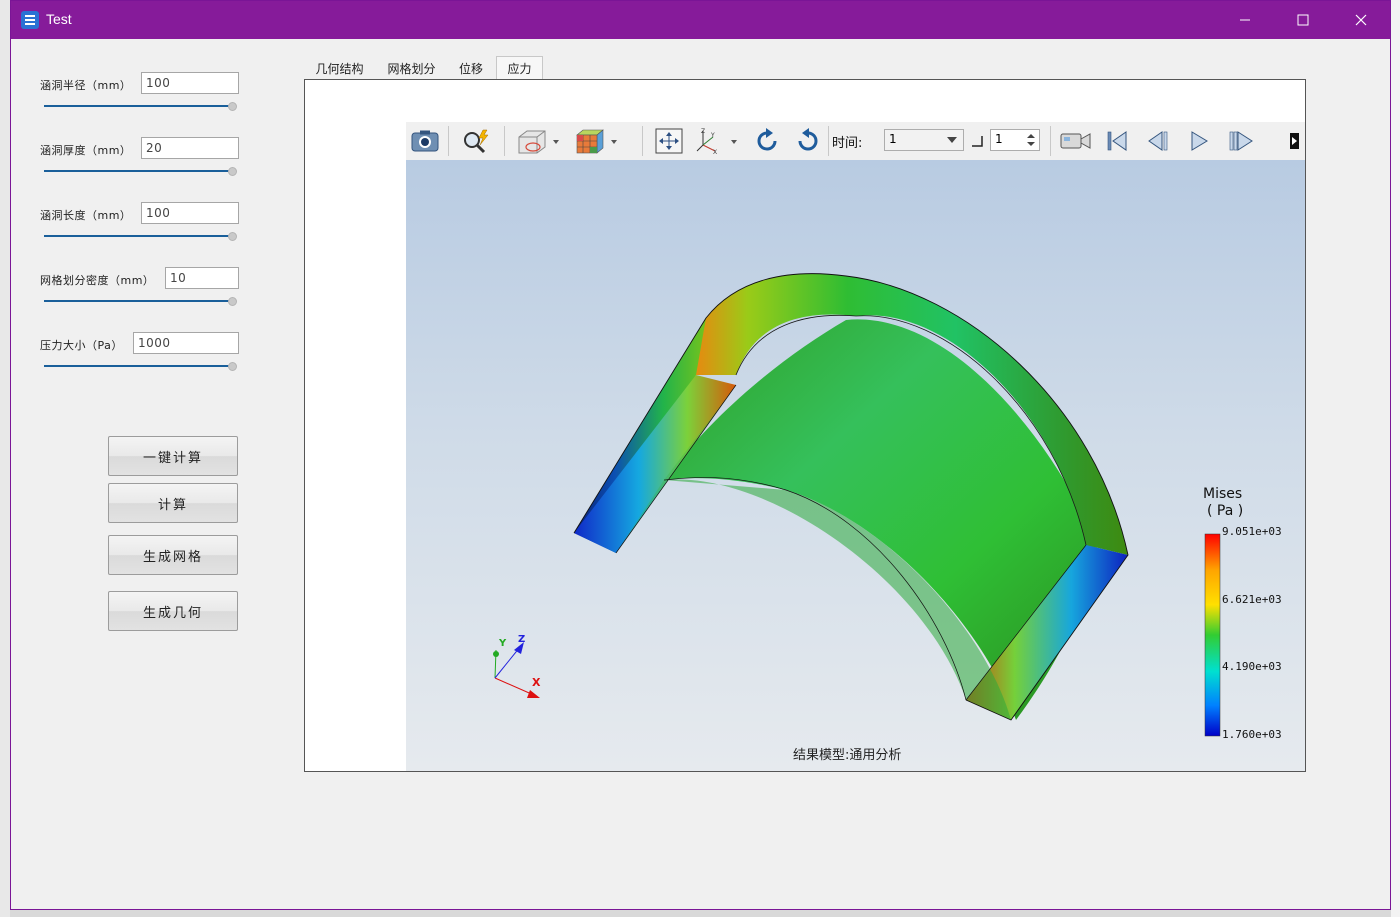  I want to click on param-mesh-density-label: 网格划分密度（mm）, so click(97, 280).